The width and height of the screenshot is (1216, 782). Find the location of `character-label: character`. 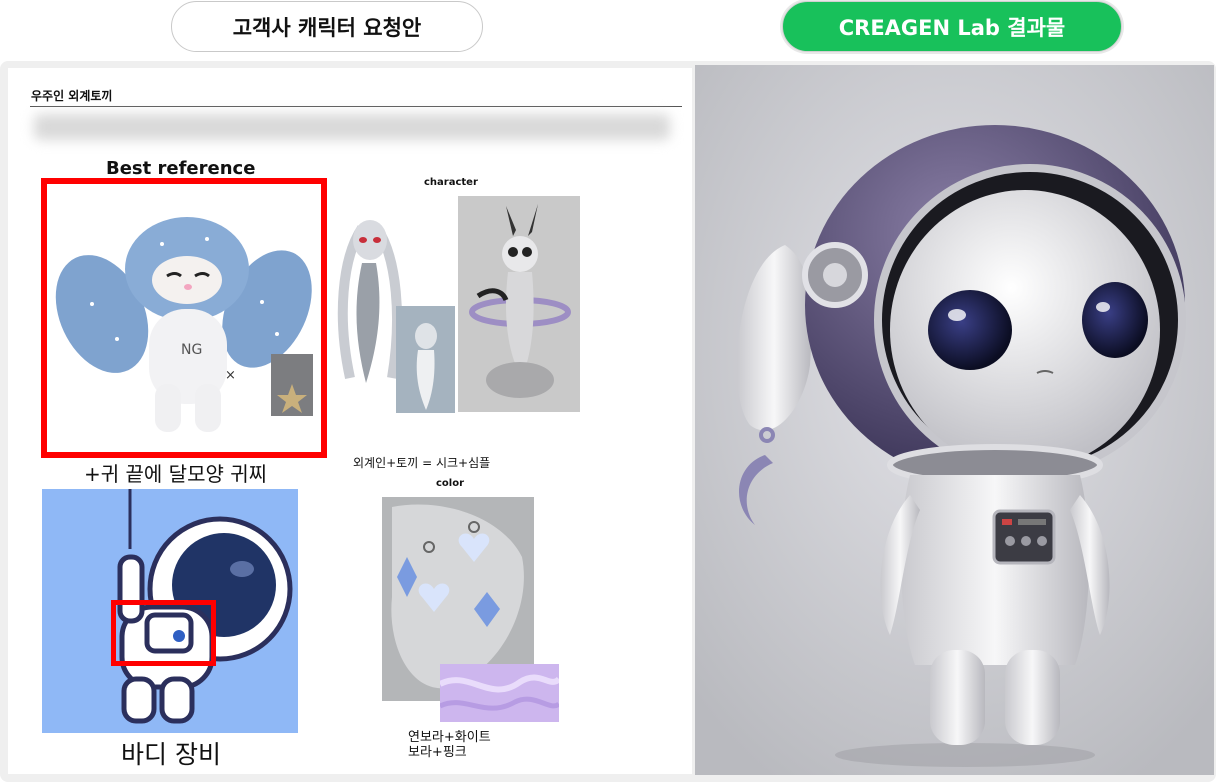

character-label: character is located at coordinates (451, 182).